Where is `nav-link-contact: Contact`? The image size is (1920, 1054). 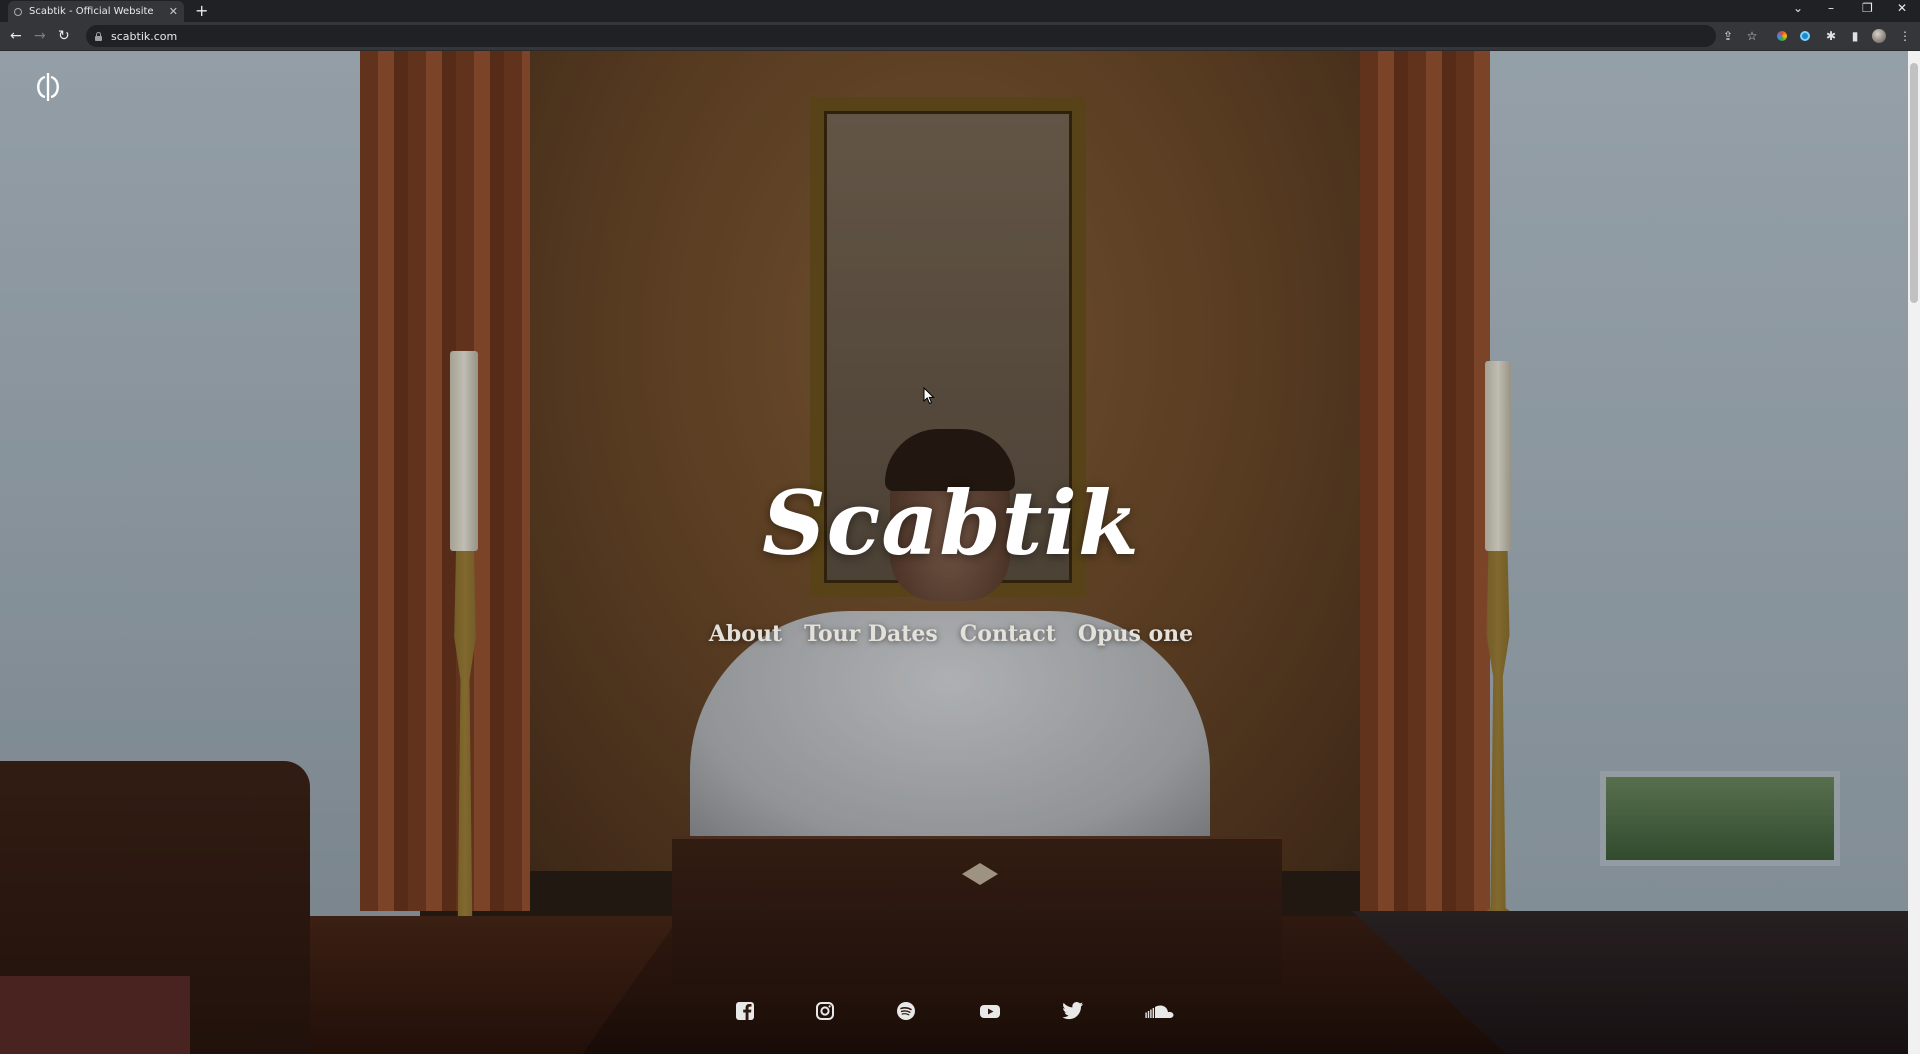
nav-link-contact: Contact is located at coordinates (1008, 634).